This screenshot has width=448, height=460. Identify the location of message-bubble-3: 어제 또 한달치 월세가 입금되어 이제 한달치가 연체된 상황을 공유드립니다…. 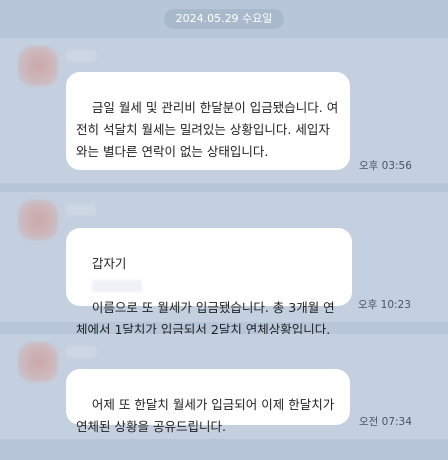
(208, 401).